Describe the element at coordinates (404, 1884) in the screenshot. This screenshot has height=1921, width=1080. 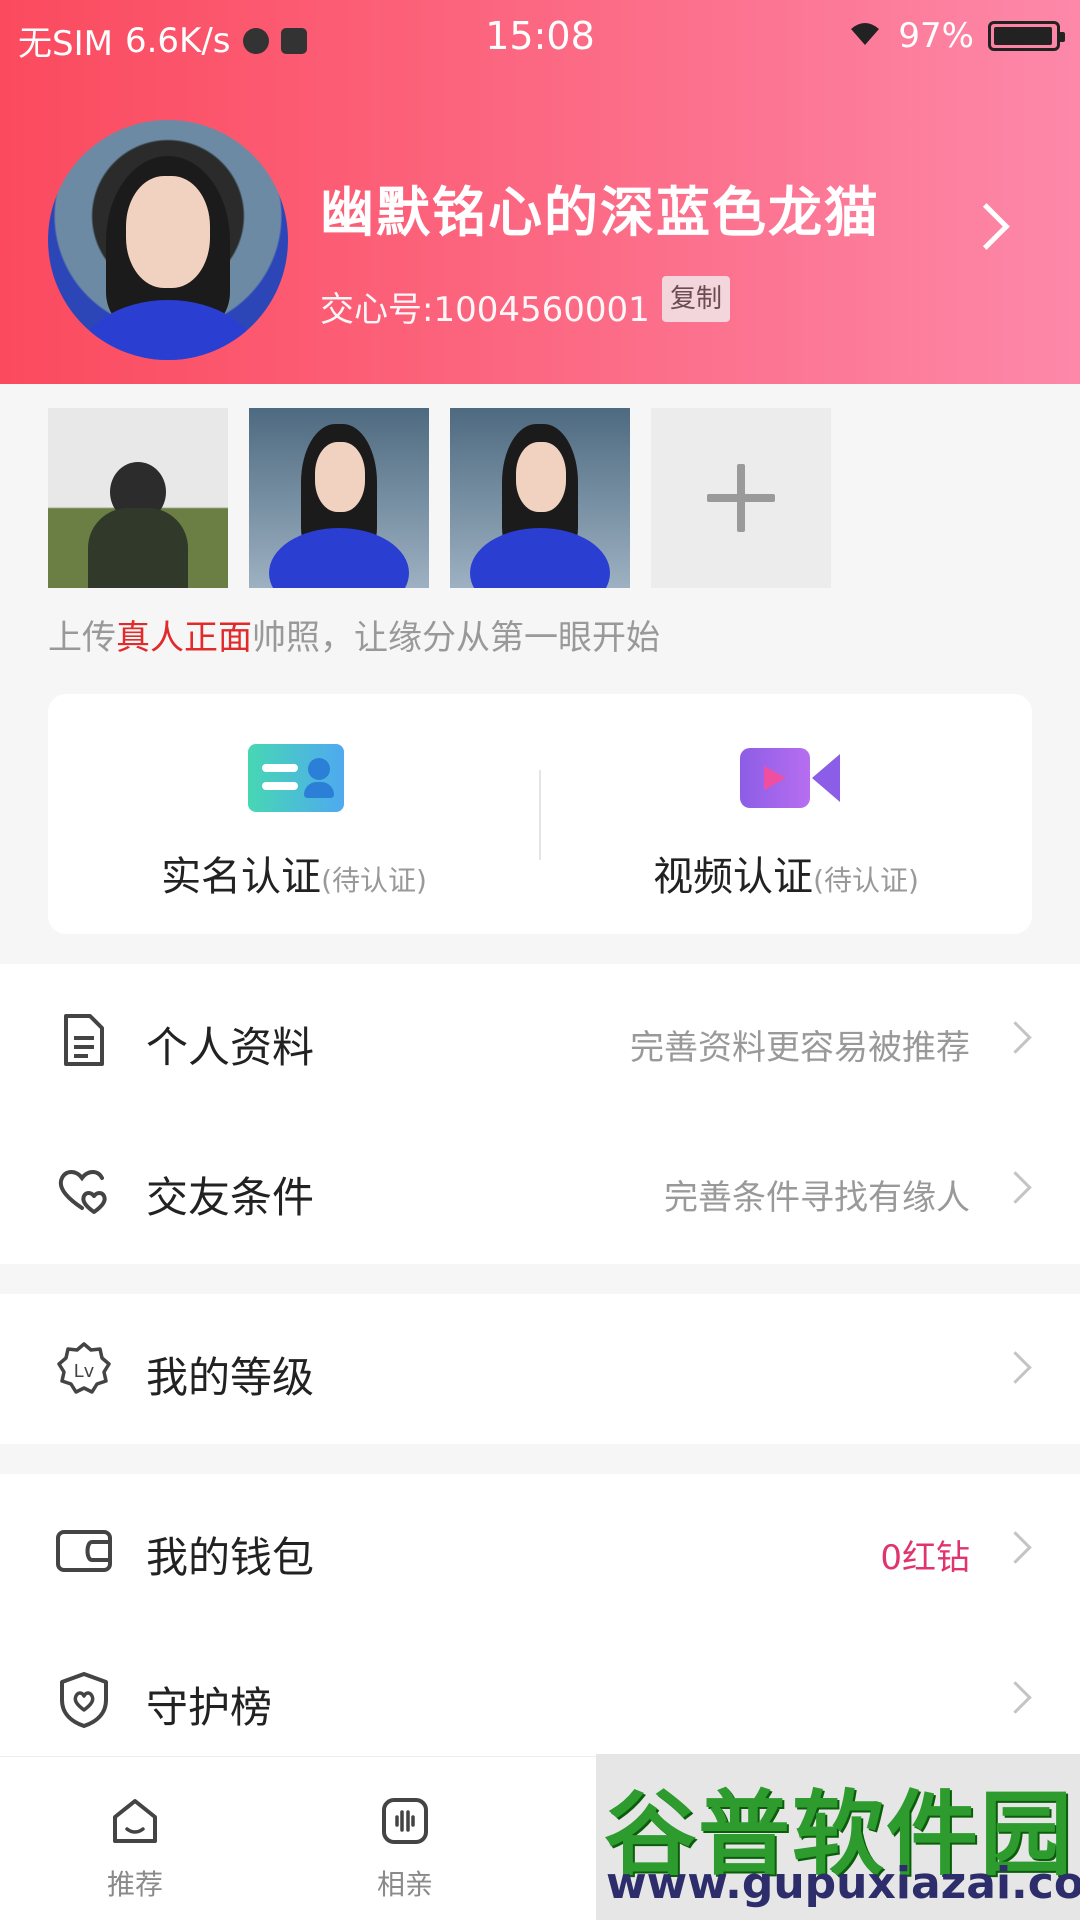
I see `tab-label: 相亲` at that location.